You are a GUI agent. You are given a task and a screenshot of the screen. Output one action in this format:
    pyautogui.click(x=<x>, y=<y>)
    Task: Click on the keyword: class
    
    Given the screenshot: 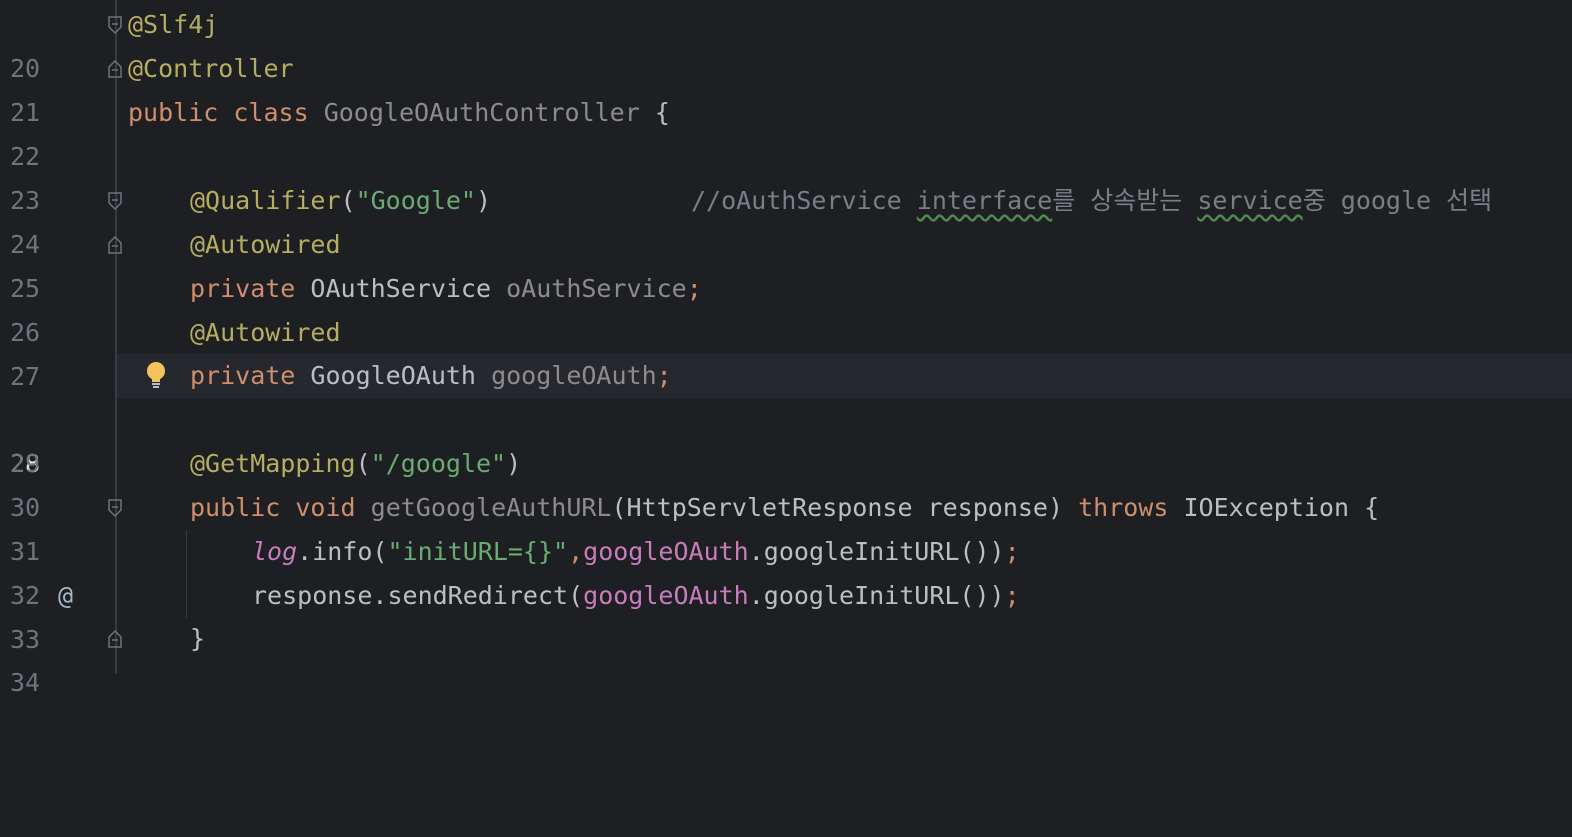 What is the action you would take?
    pyautogui.click(x=271, y=112)
    